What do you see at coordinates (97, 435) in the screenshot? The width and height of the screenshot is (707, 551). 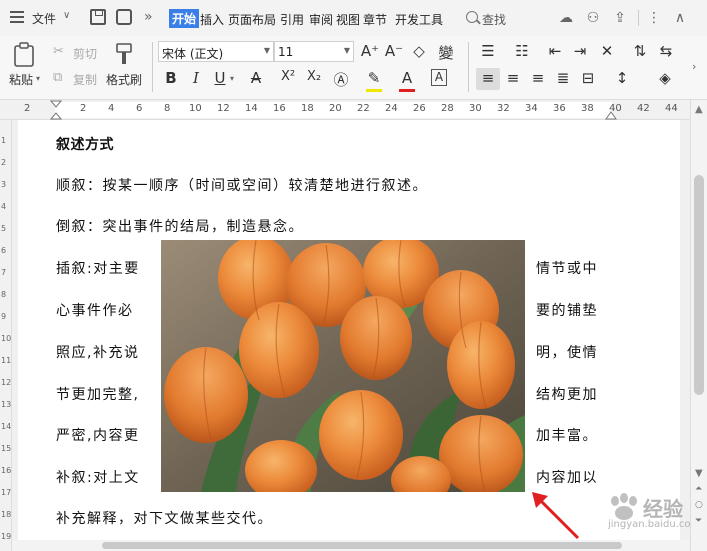 I see `paragraph-line-left: 严密,内容更` at bounding box center [97, 435].